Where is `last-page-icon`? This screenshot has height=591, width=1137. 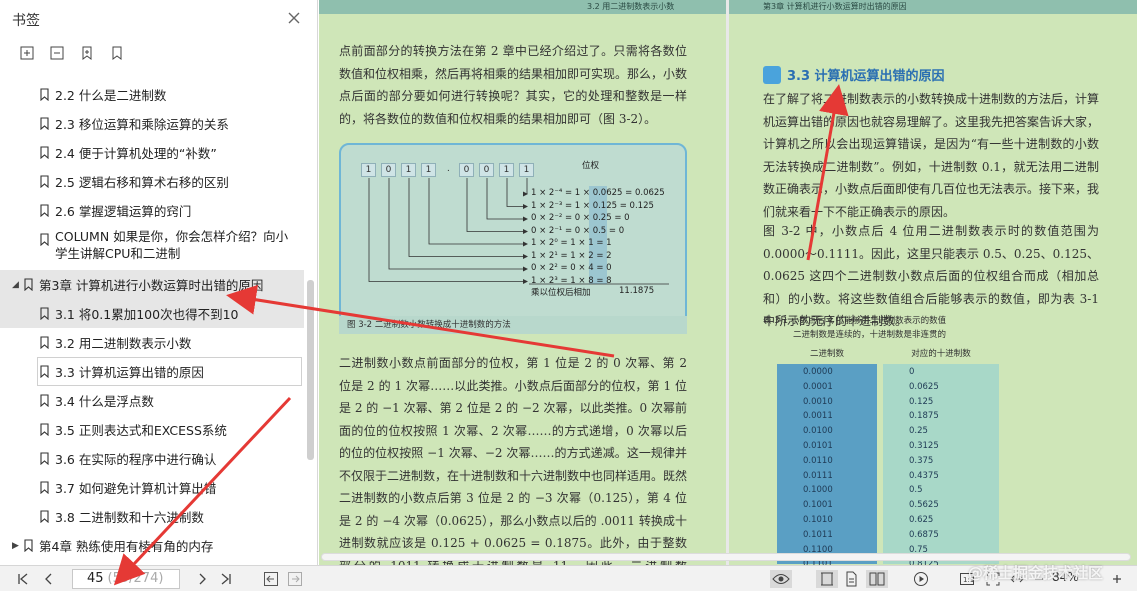
last-page-icon is located at coordinates (226, 579).